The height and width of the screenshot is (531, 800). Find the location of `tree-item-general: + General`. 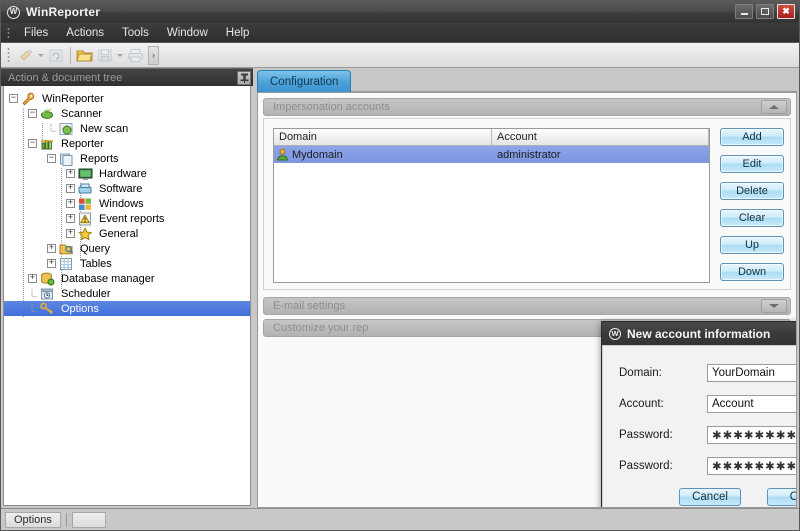

tree-item-general: + General is located at coordinates (127, 233).